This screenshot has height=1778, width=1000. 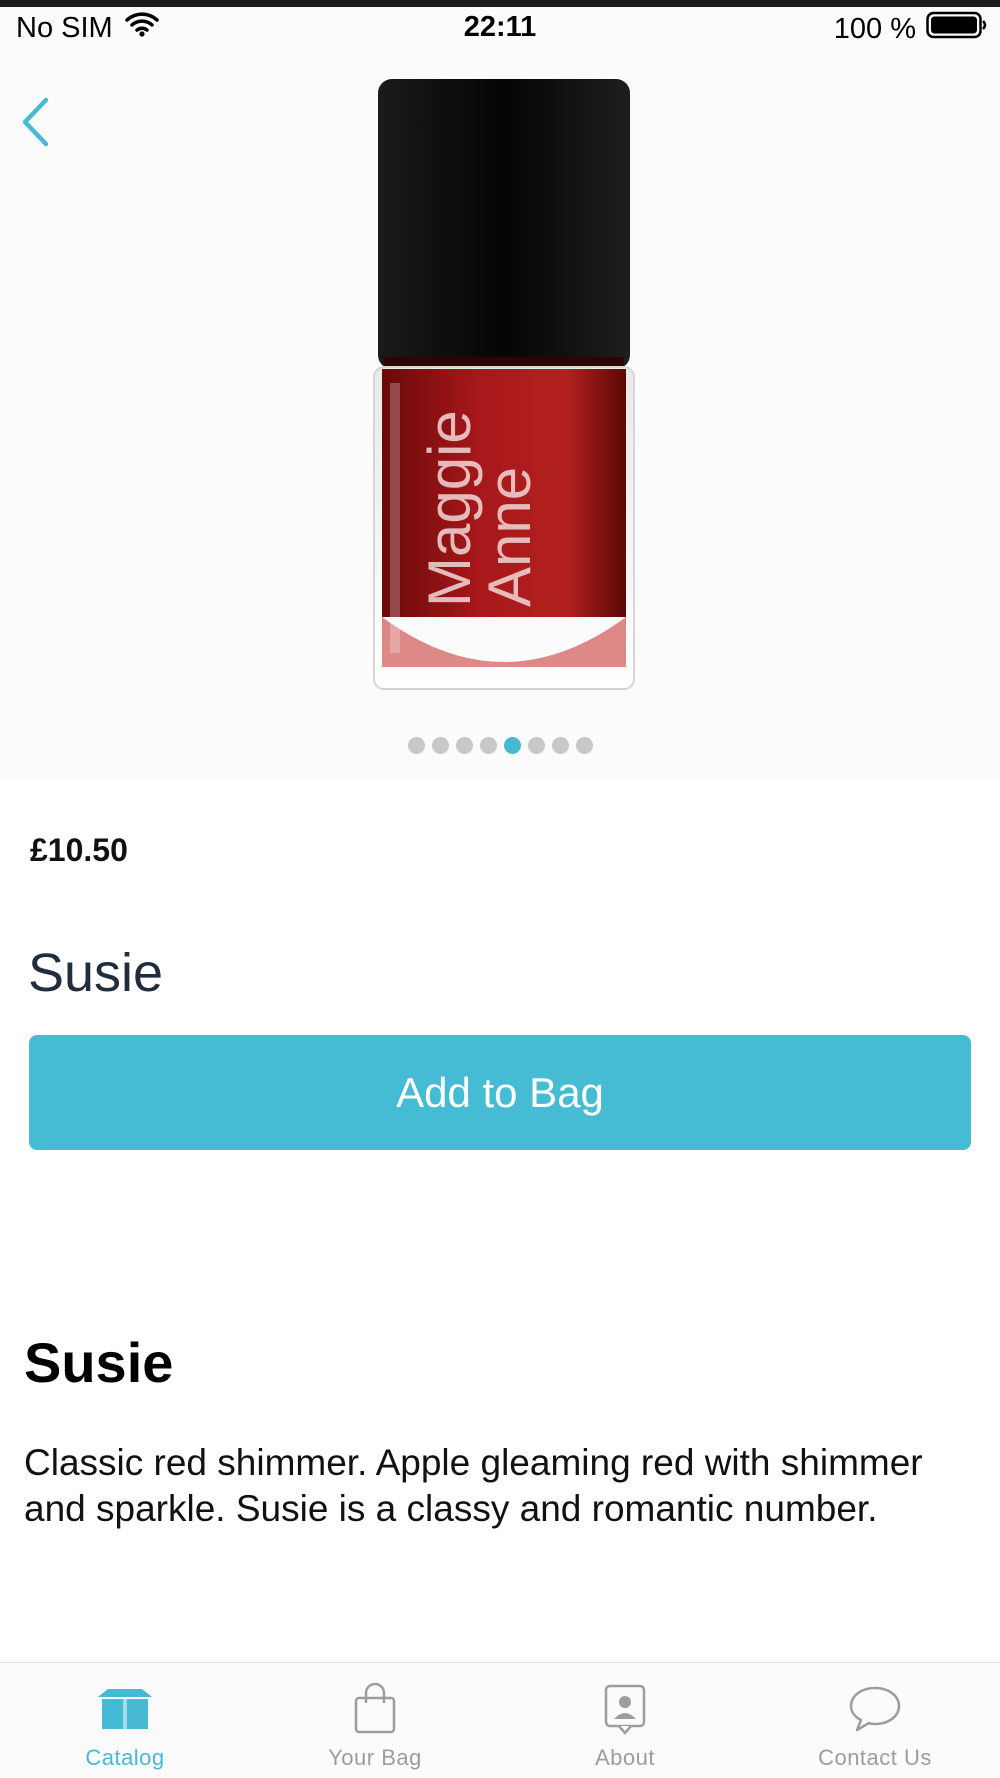 I want to click on bag-icon, so click(x=375, y=1709).